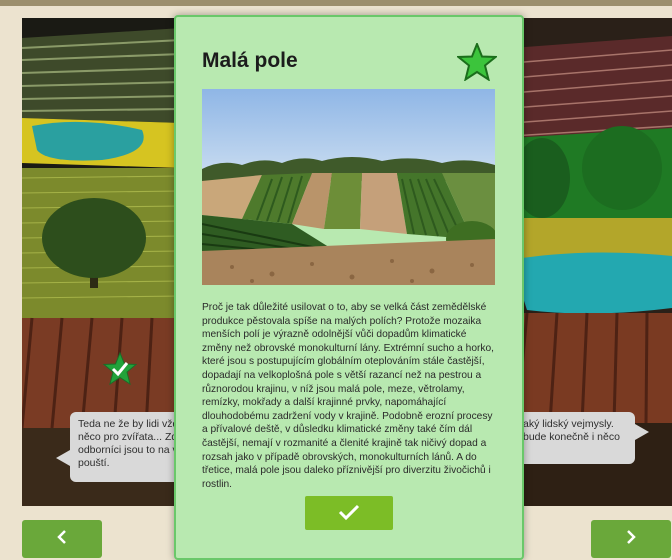 This screenshot has height=560, width=672. I want to click on chevron-left-icon, so click(62, 539).